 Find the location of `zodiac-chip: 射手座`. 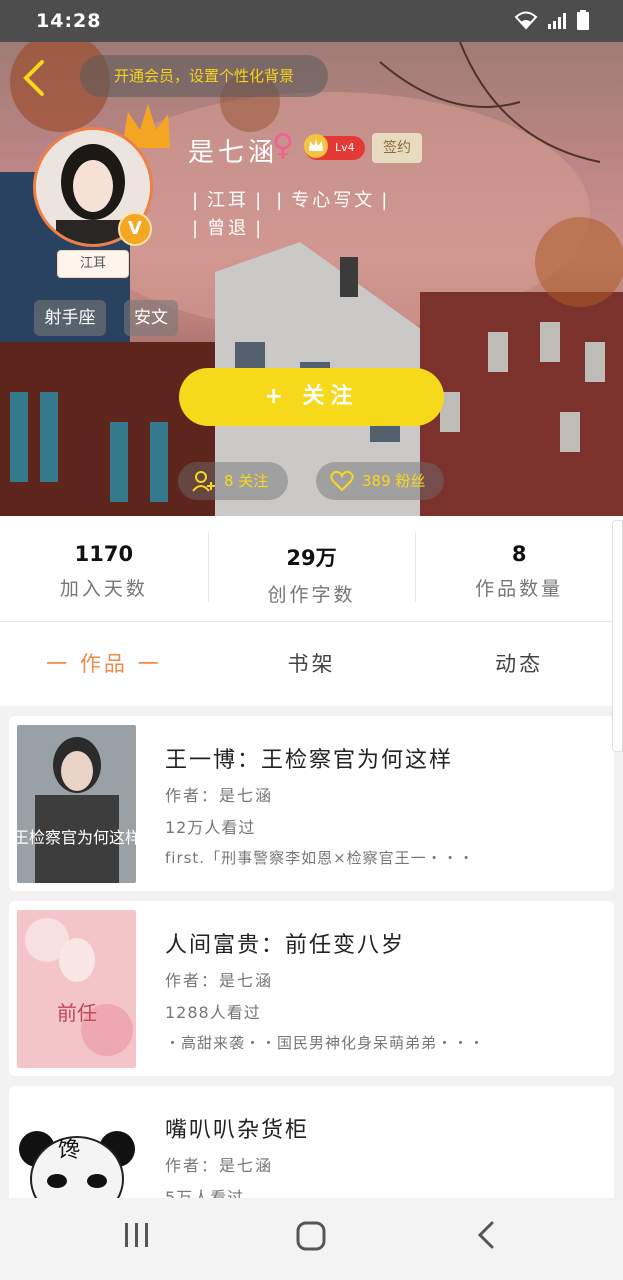

zodiac-chip: 射手座 is located at coordinates (70, 318).